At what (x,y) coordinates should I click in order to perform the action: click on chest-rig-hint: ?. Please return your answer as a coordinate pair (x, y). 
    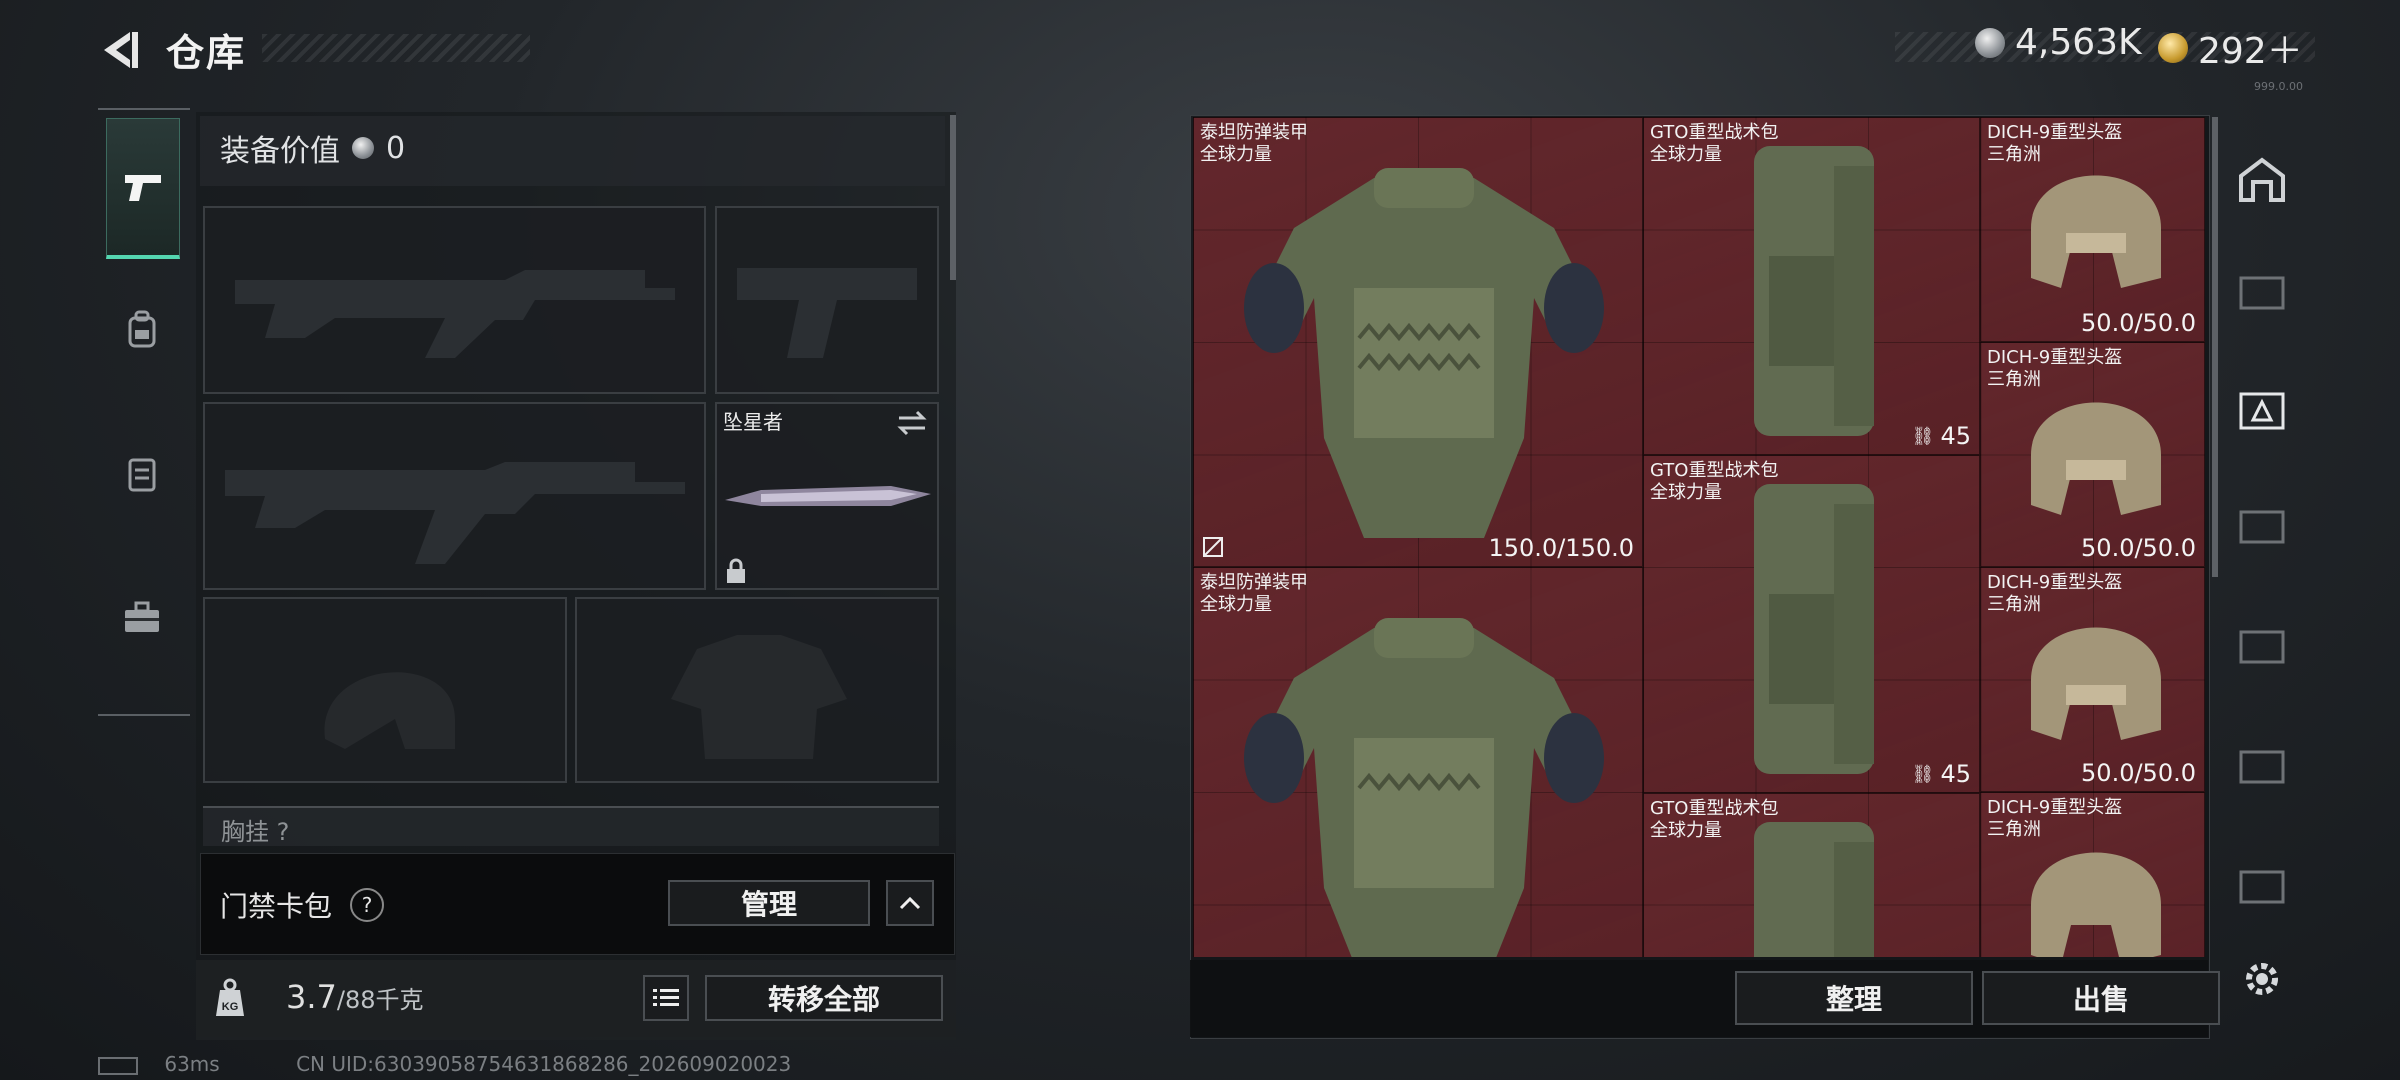
    Looking at the image, I should click on (283, 832).